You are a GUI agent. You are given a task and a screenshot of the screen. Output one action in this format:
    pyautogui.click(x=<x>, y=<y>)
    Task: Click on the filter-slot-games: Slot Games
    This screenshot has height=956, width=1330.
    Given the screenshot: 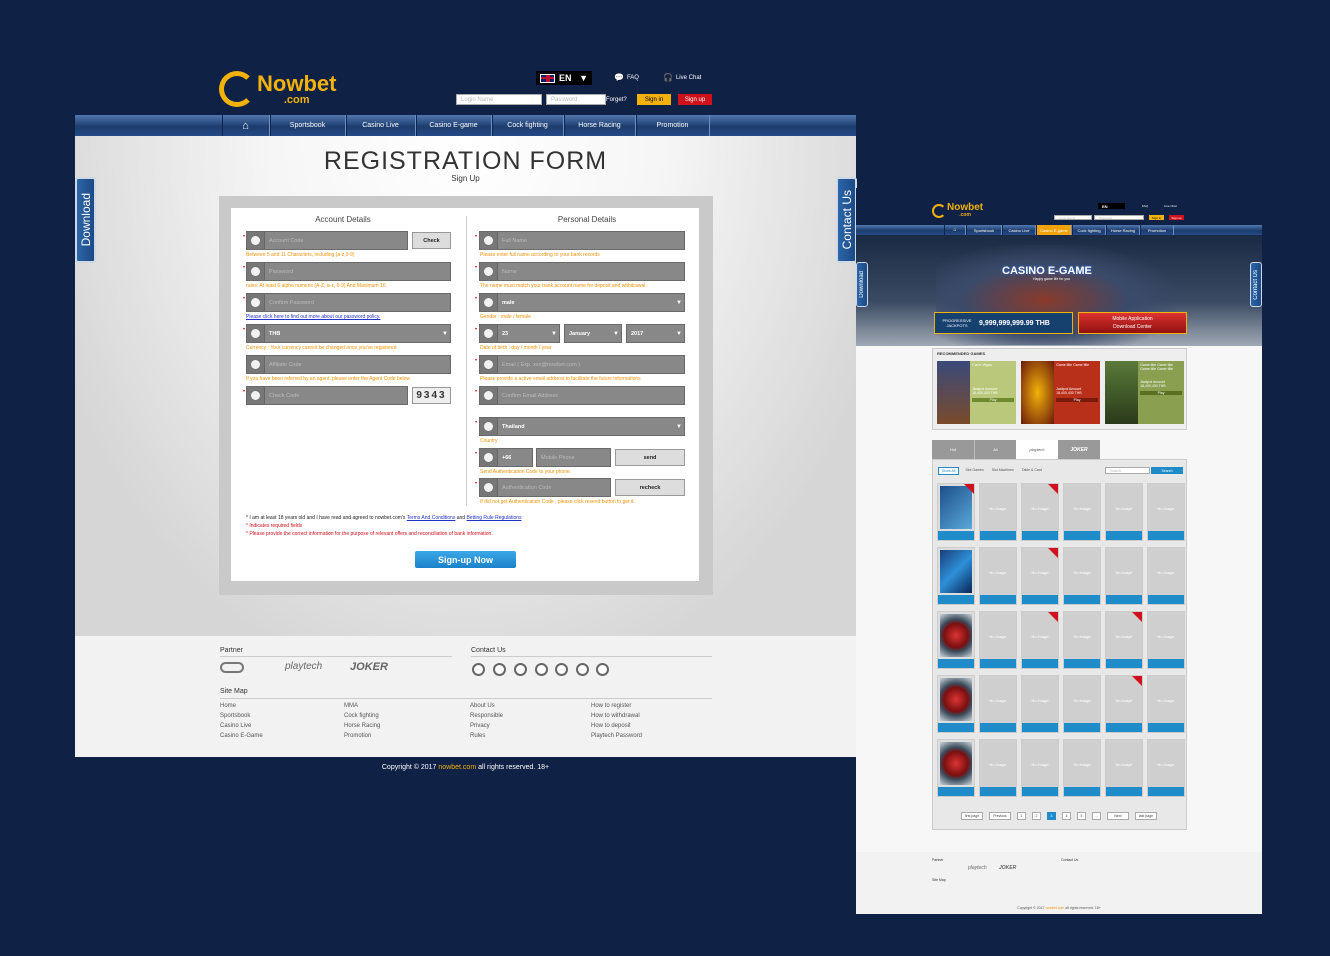 What is the action you would take?
    pyautogui.click(x=974, y=471)
    